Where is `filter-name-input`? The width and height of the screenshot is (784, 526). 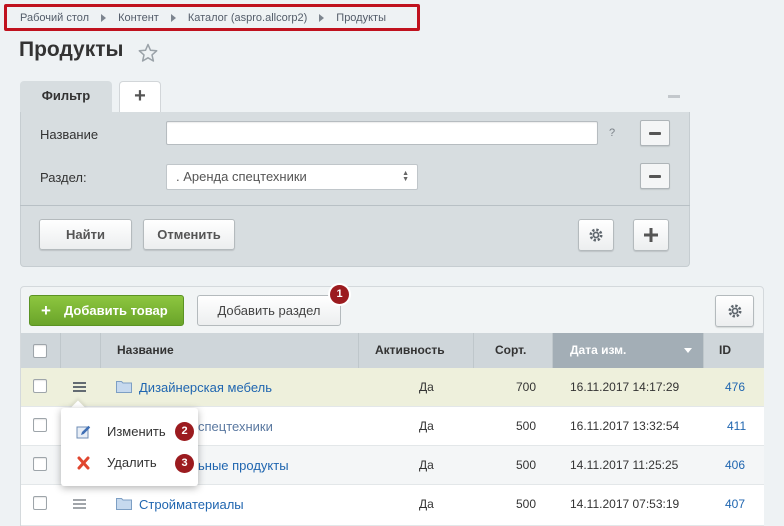
filter-name-input is located at coordinates (382, 133).